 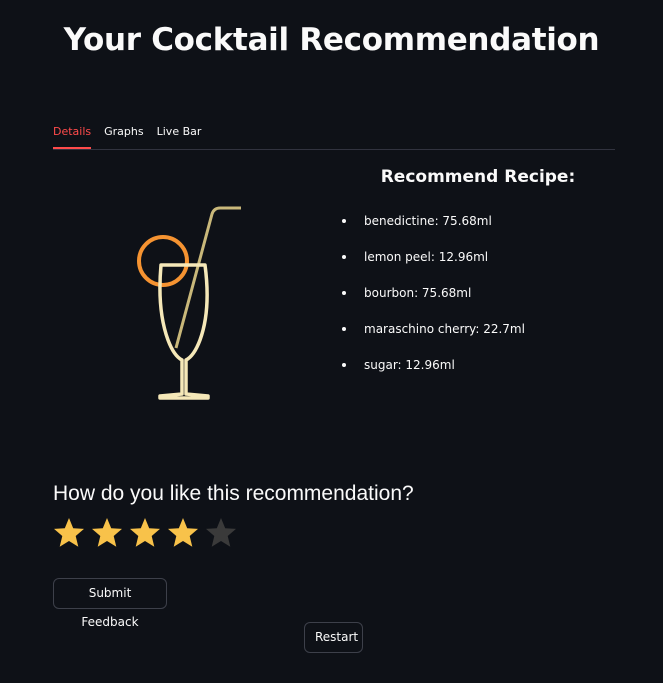 What do you see at coordinates (331, 40) in the screenshot?
I see `page-title: Your Cocktail Recommendation` at bounding box center [331, 40].